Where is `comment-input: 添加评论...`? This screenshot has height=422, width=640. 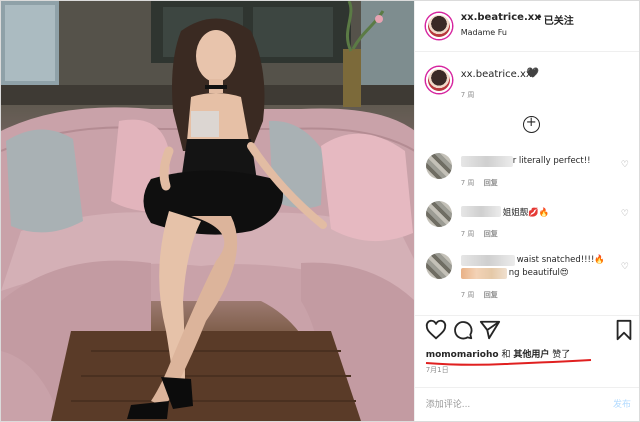 comment-input: 添加评论... is located at coordinates (448, 403).